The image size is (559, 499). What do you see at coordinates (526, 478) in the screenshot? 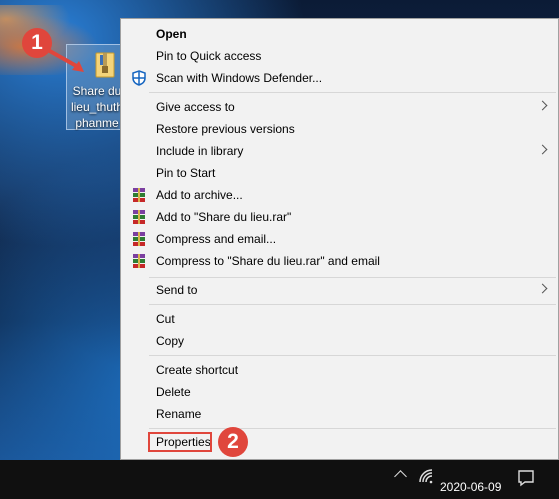
I see `notification-icon` at bounding box center [526, 478].